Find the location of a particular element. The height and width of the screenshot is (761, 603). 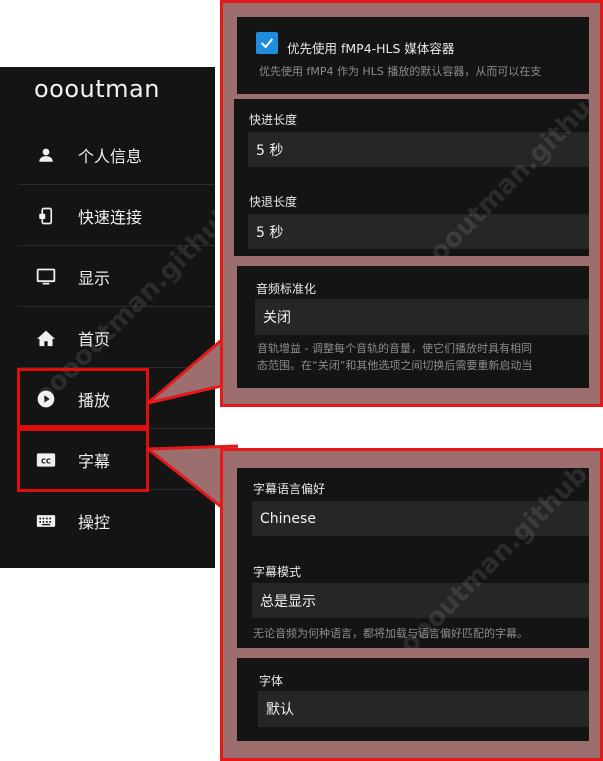

audio-normalization-label: 音频标准化 is located at coordinates (286, 289).